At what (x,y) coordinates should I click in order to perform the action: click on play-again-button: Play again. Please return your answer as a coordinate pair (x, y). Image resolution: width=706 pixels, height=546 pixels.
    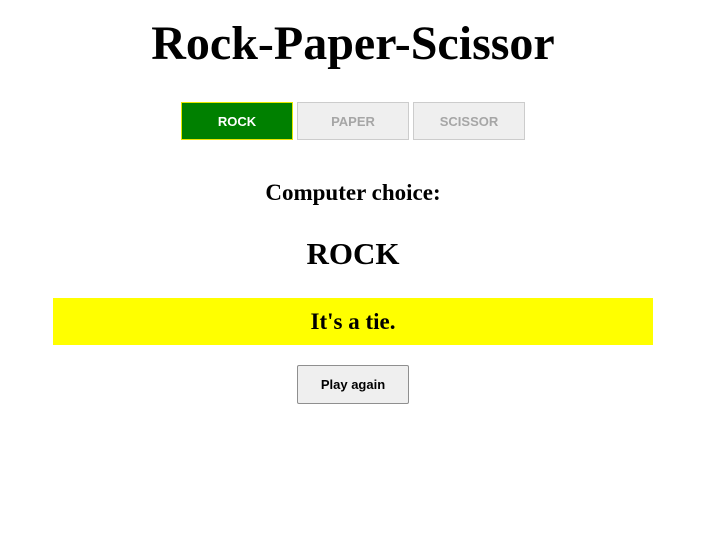
    Looking at the image, I should click on (353, 384).